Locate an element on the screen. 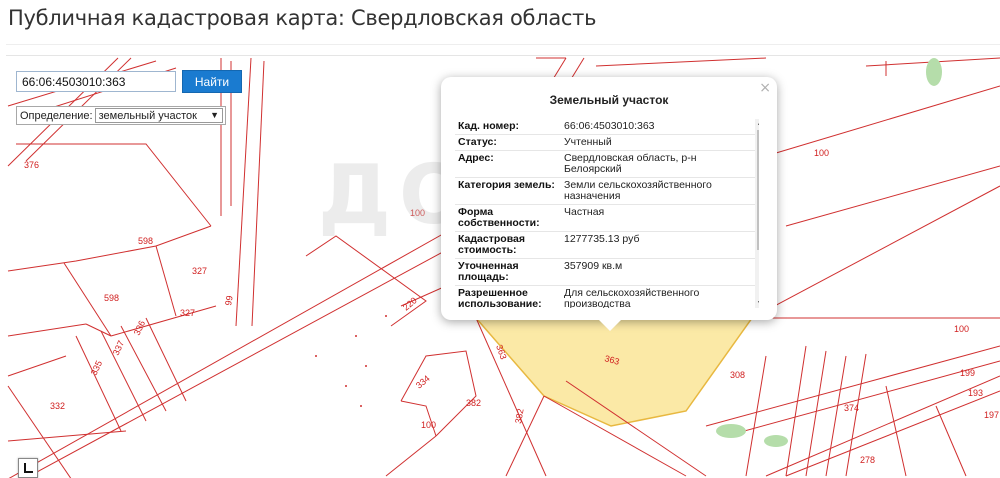 The image size is (1000, 478). info-key: Кадастровая стоимость: is located at coordinates (491, 244).